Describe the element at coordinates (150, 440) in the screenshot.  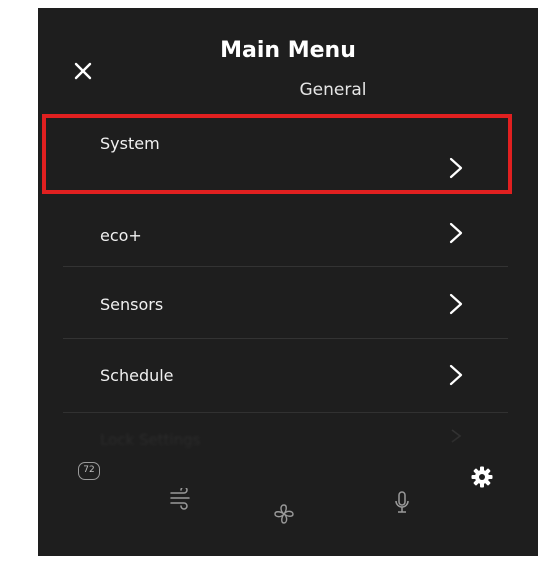
I see `menu-item-lock-settings: Lock Settings` at that location.